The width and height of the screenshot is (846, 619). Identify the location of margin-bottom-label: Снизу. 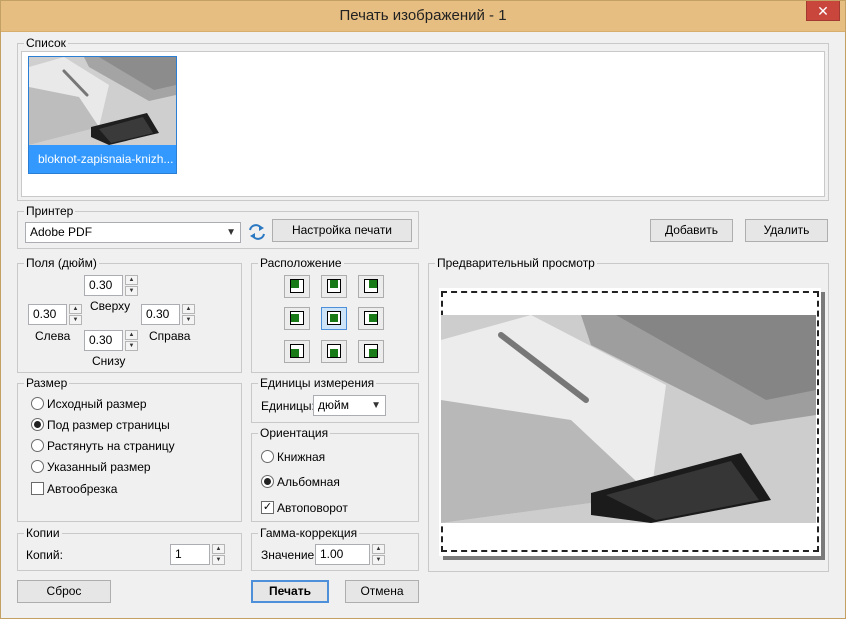
(109, 361).